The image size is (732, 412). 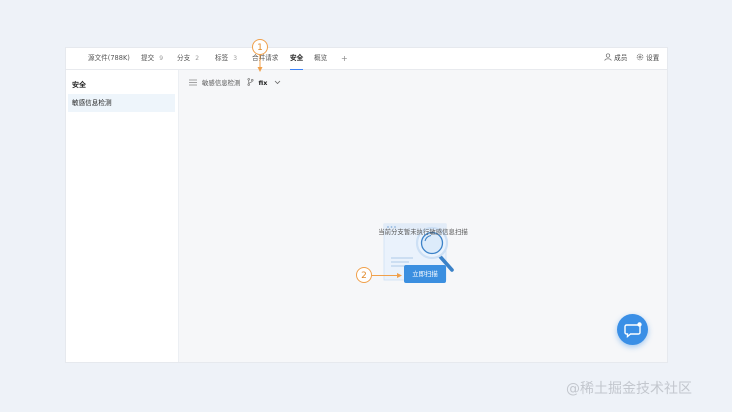 I want to click on feedback-chat-button, so click(x=632, y=329).